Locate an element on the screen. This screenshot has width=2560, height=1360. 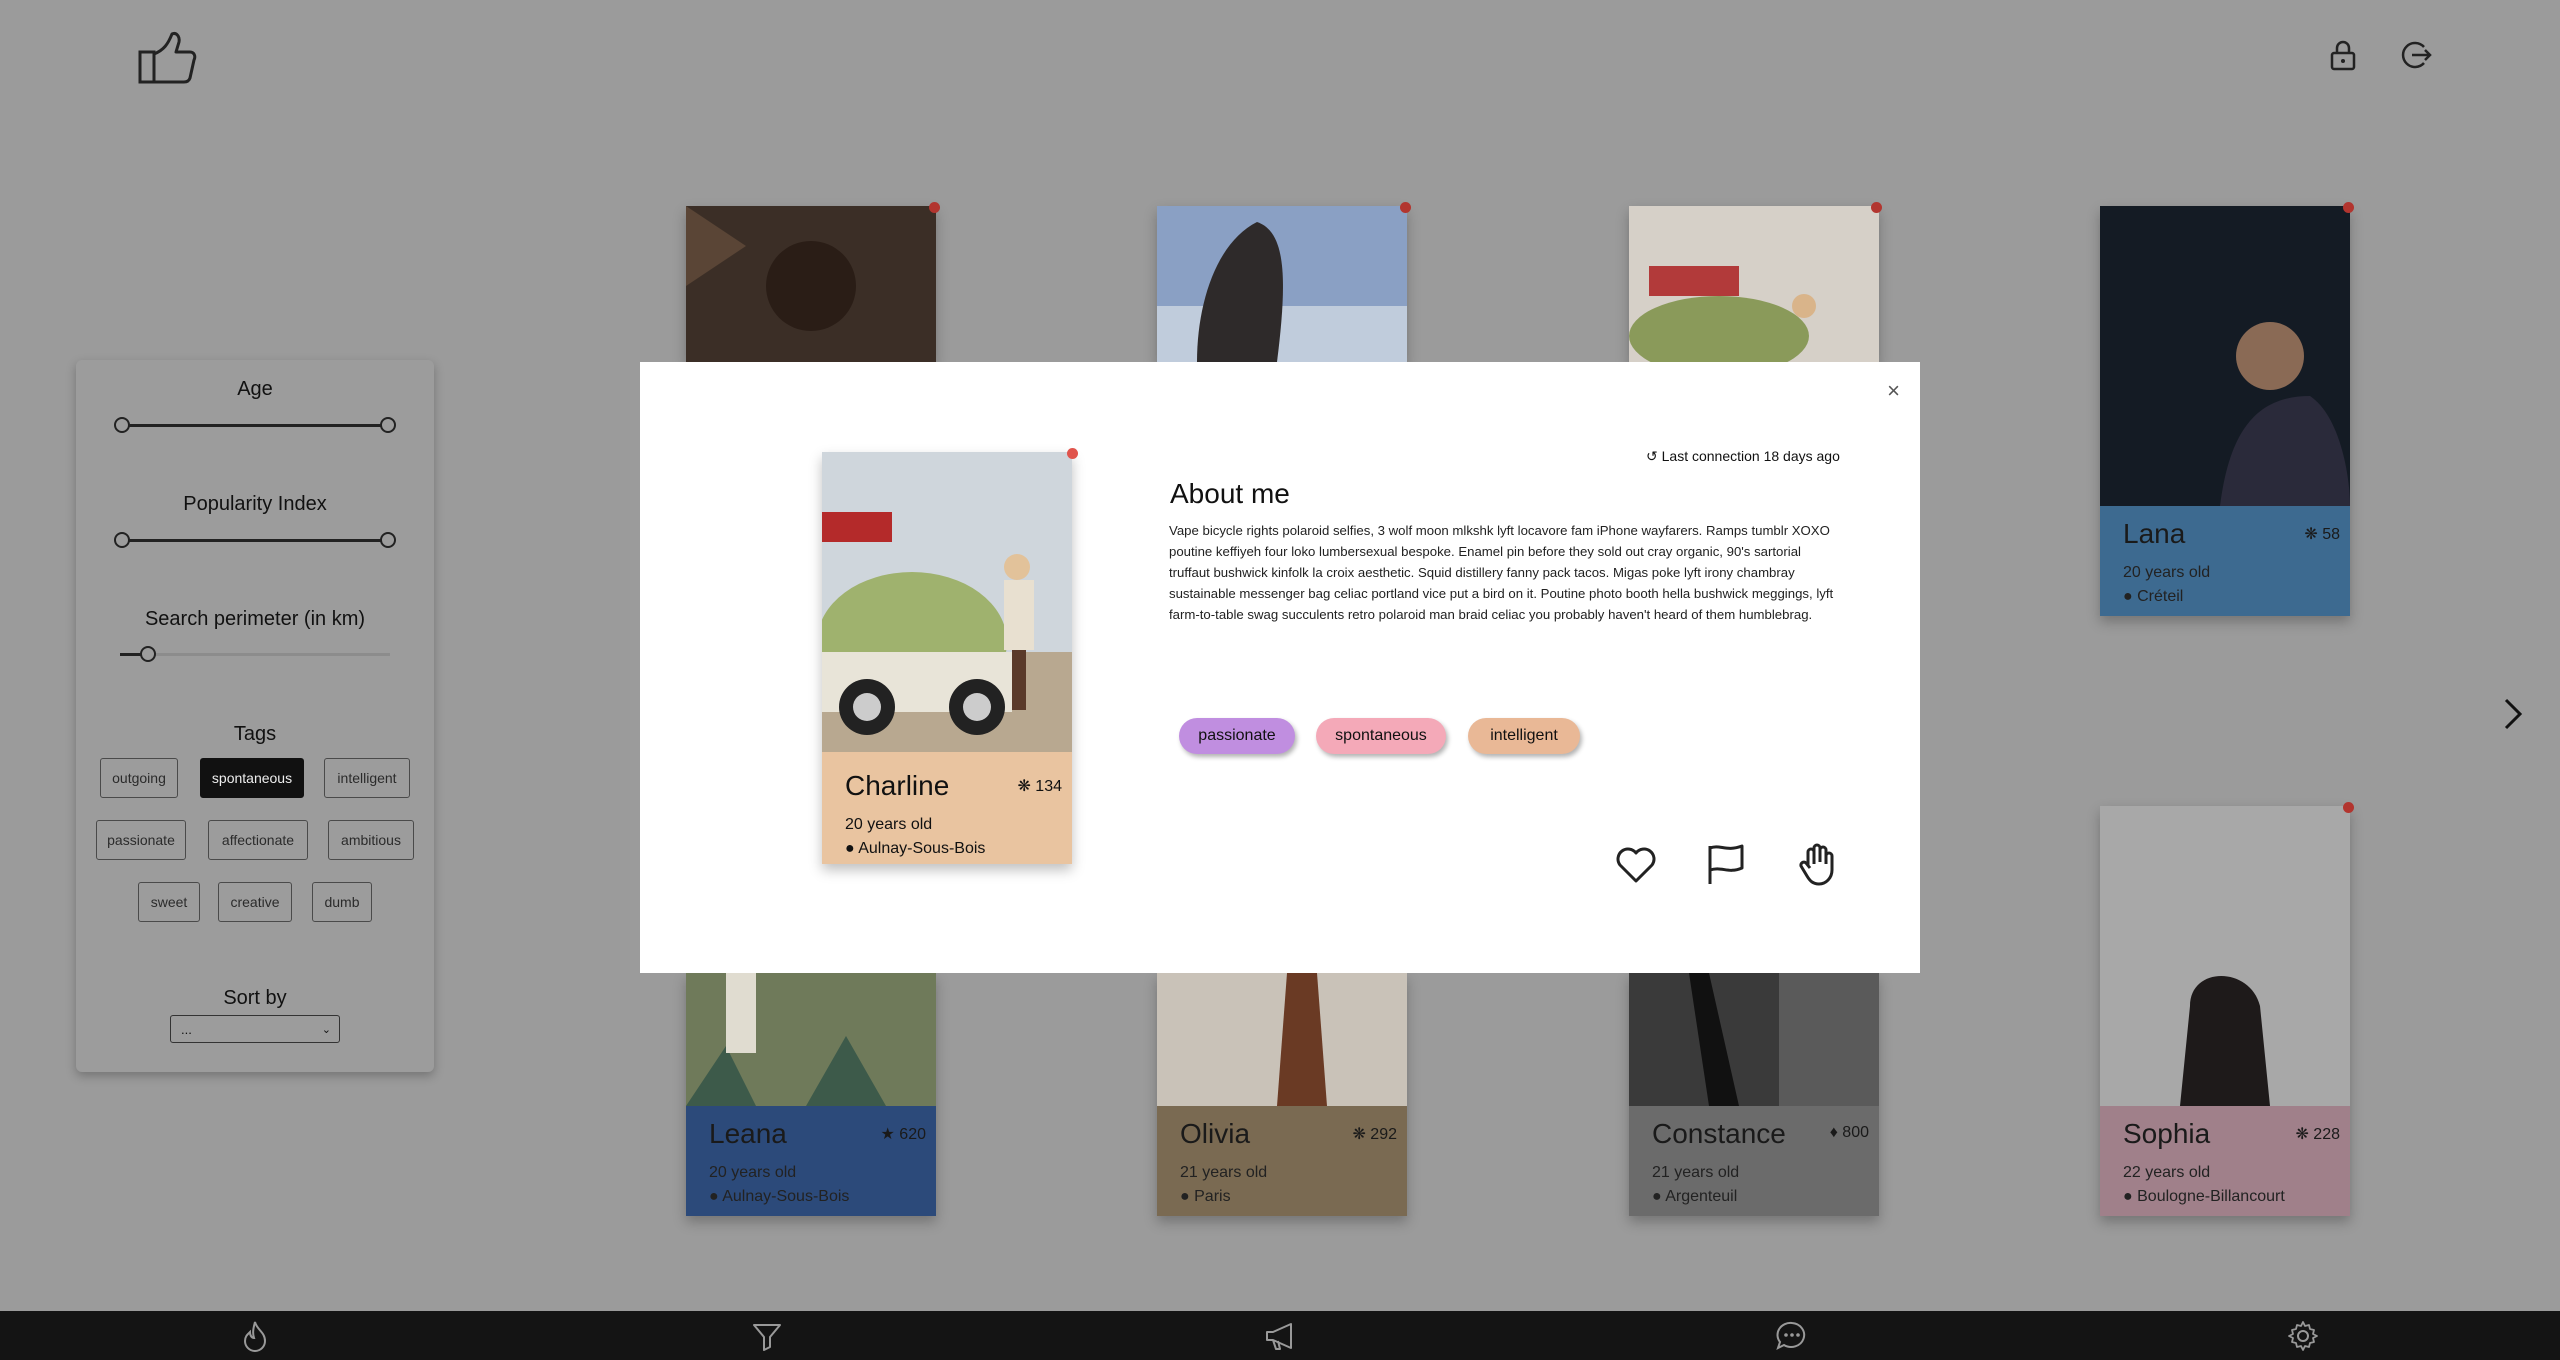
popularity-score: ♦ 800 is located at coordinates (1849, 1132).